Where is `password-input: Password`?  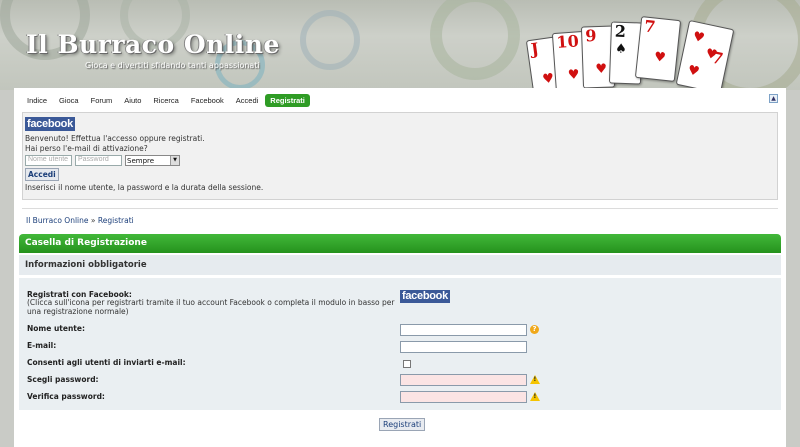 password-input: Password is located at coordinates (98, 160).